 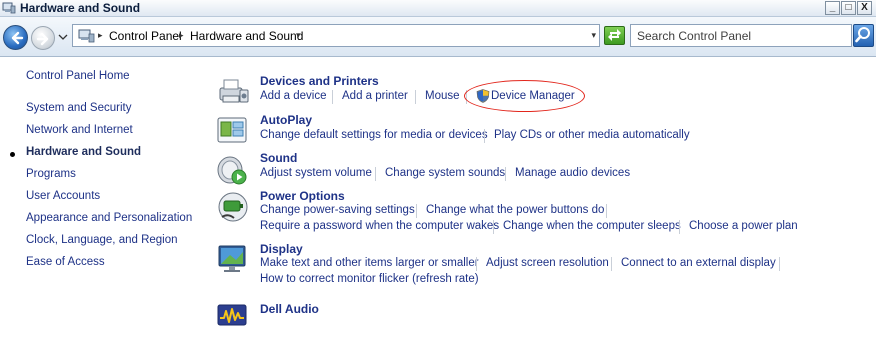 What do you see at coordinates (445, 173) in the screenshot?
I see `task-change-system-sounds: Change system sounds` at bounding box center [445, 173].